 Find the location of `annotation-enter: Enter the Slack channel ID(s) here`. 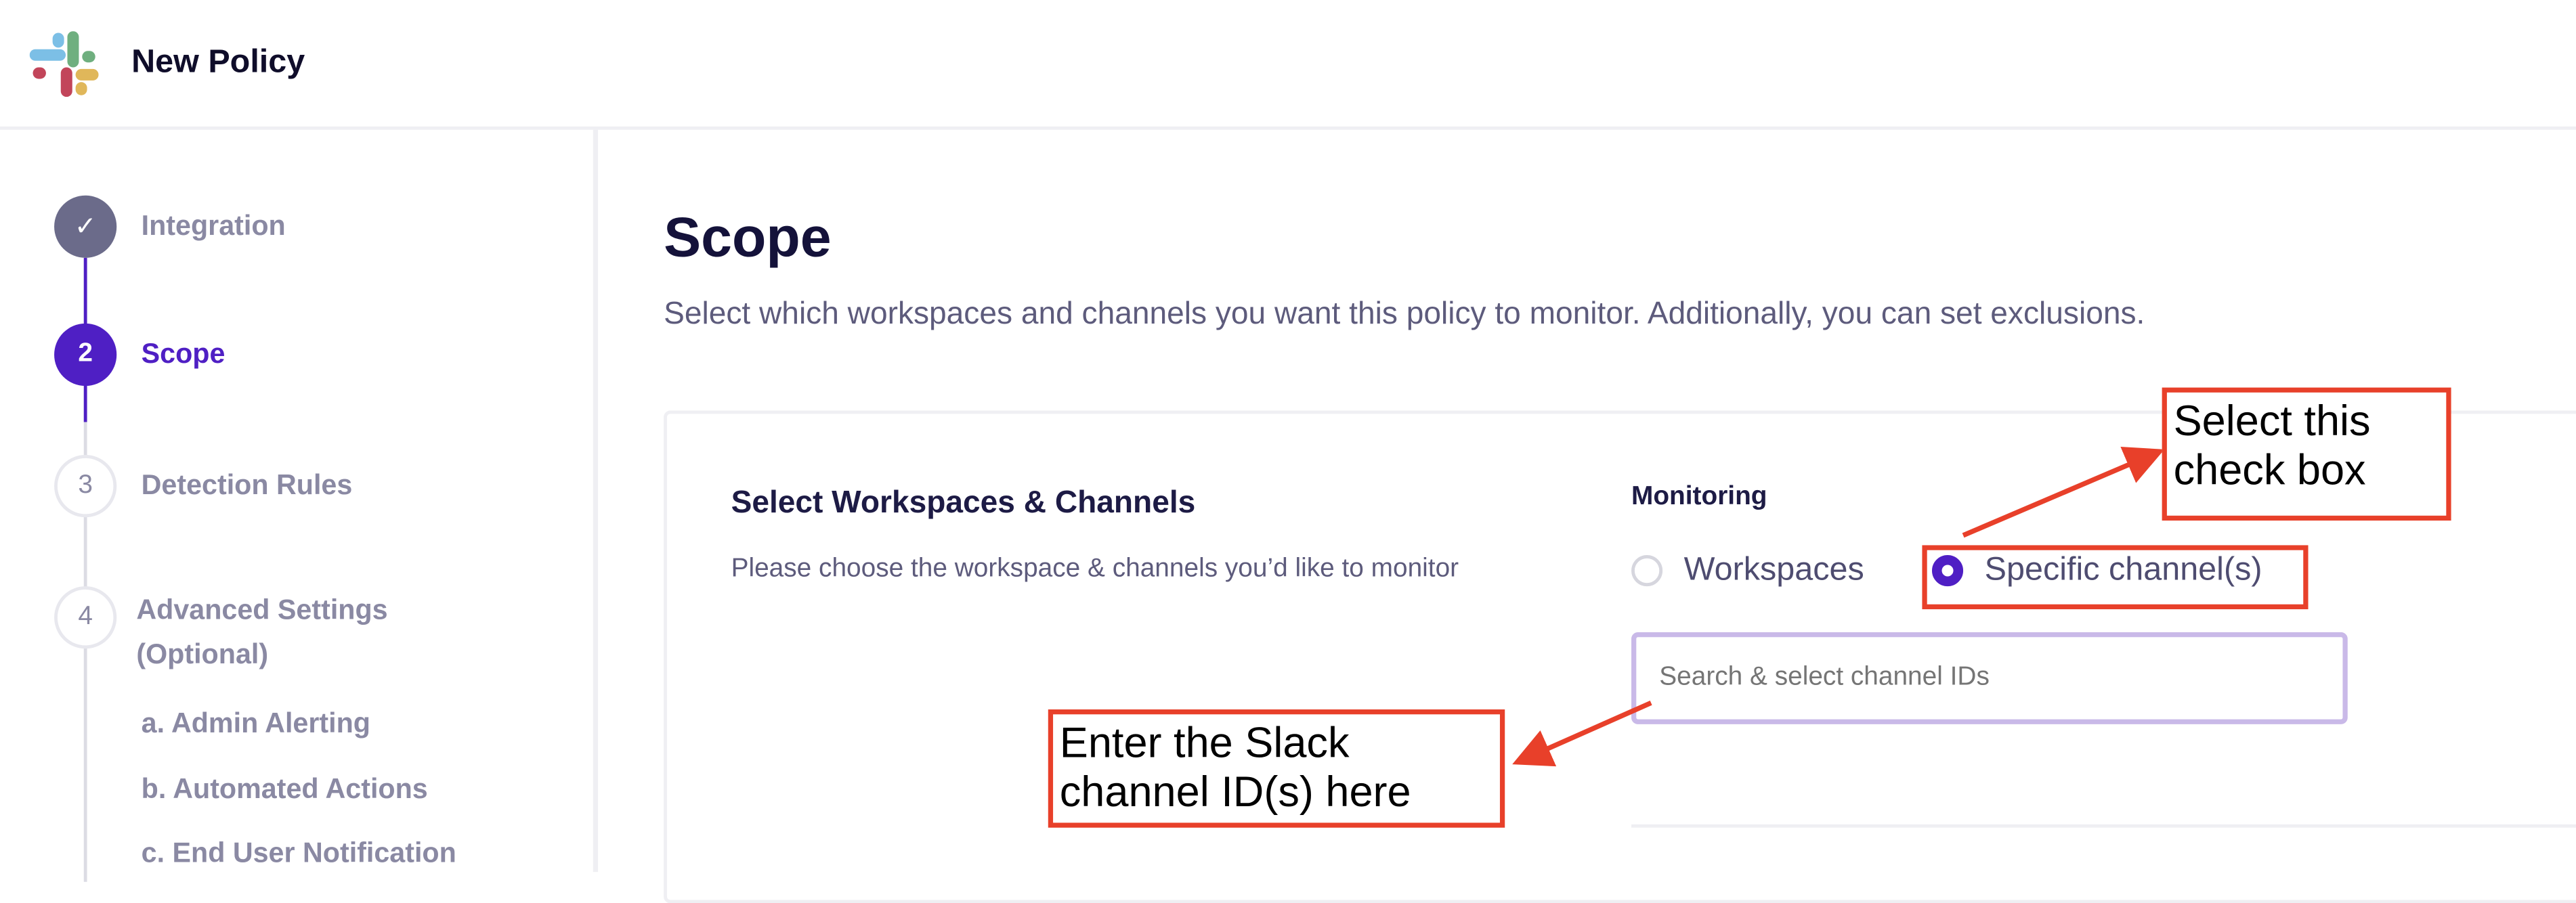

annotation-enter: Enter the Slack channel ID(s) here is located at coordinates (1276, 768).